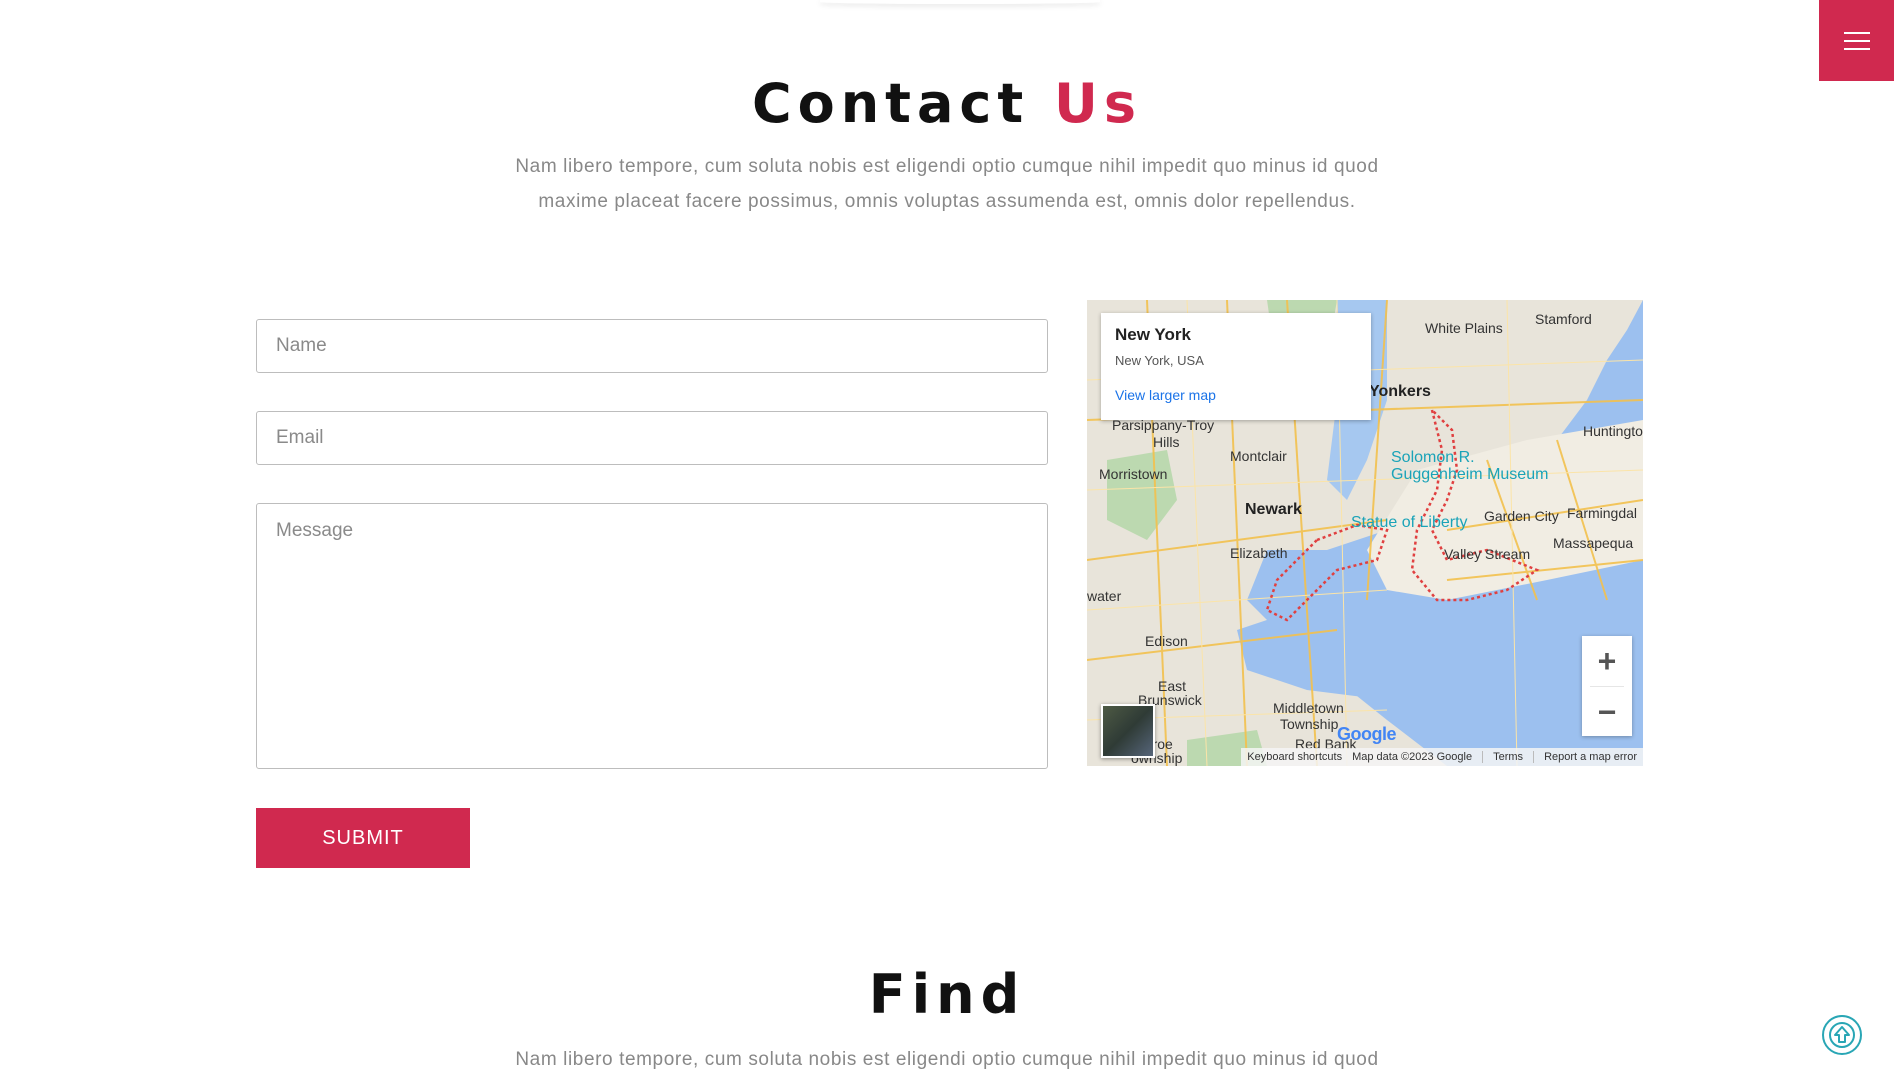 The width and height of the screenshot is (1894, 1080). I want to click on name-input, so click(652, 346).